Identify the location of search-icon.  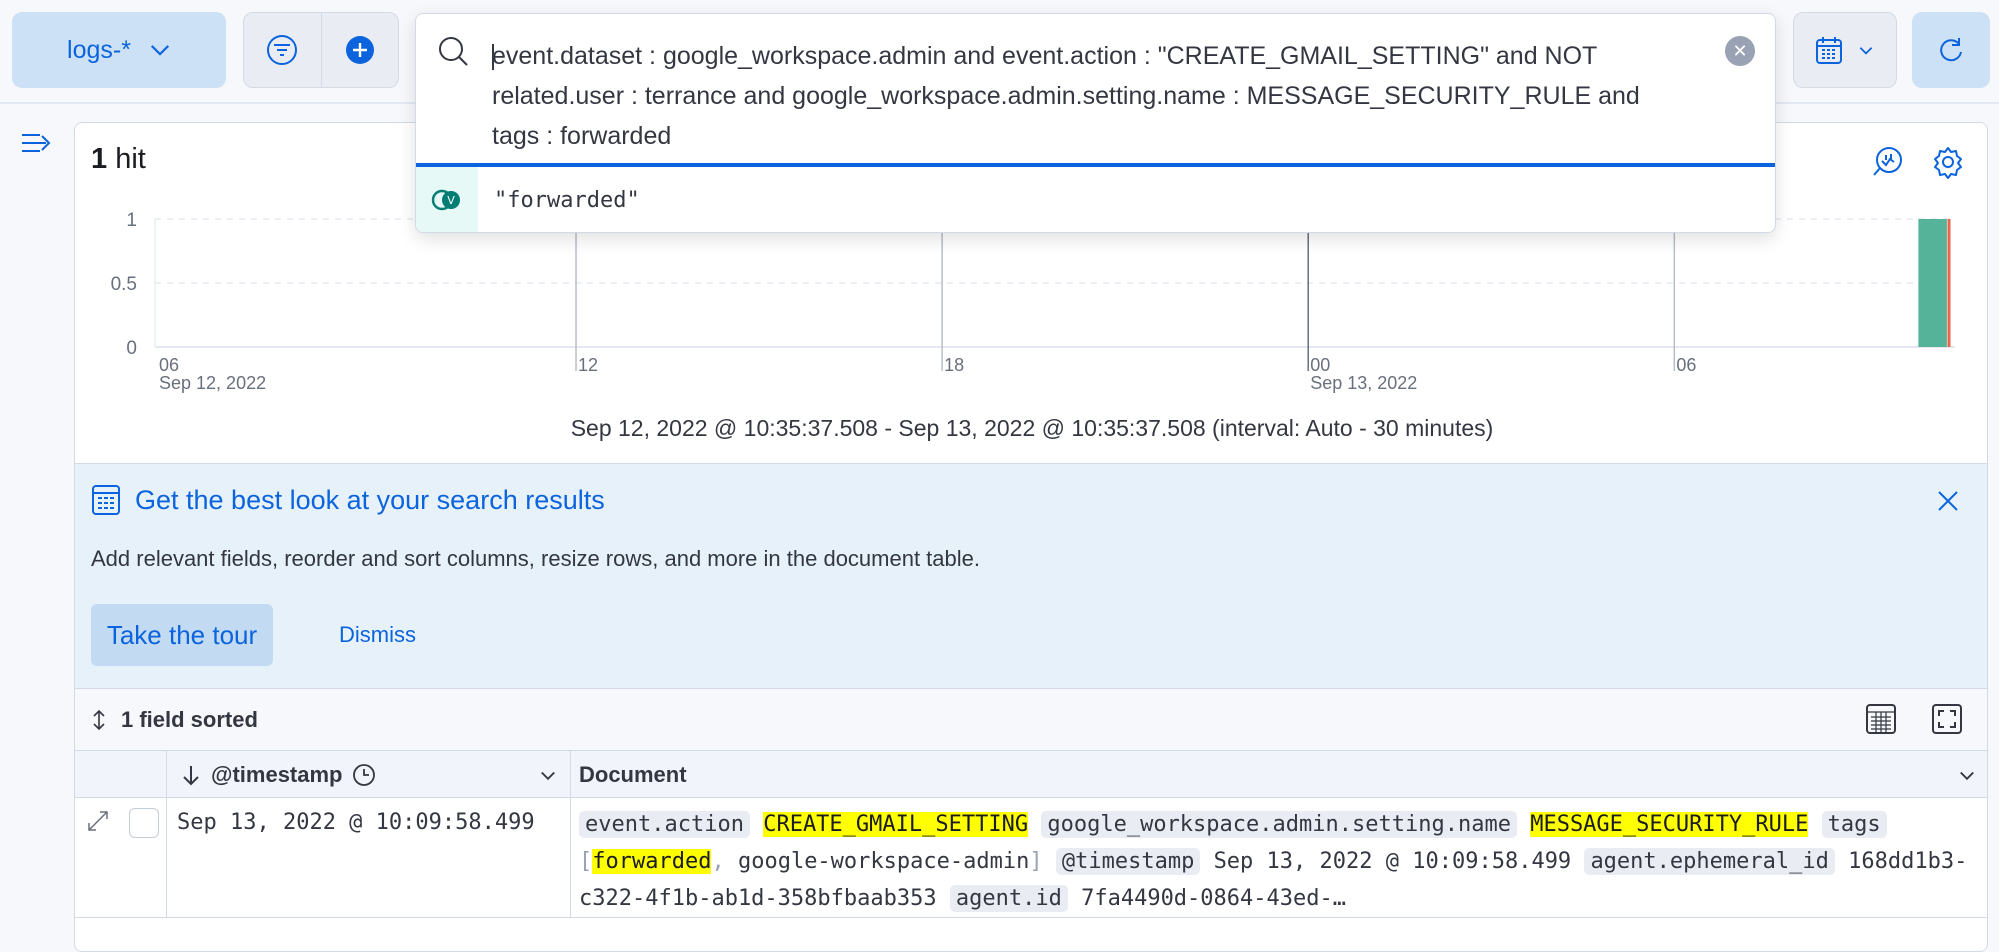
(453, 51).